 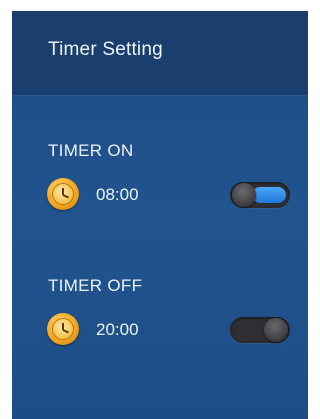 What do you see at coordinates (117, 330) in the screenshot?
I see `timer-off-time: 20:00` at bounding box center [117, 330].